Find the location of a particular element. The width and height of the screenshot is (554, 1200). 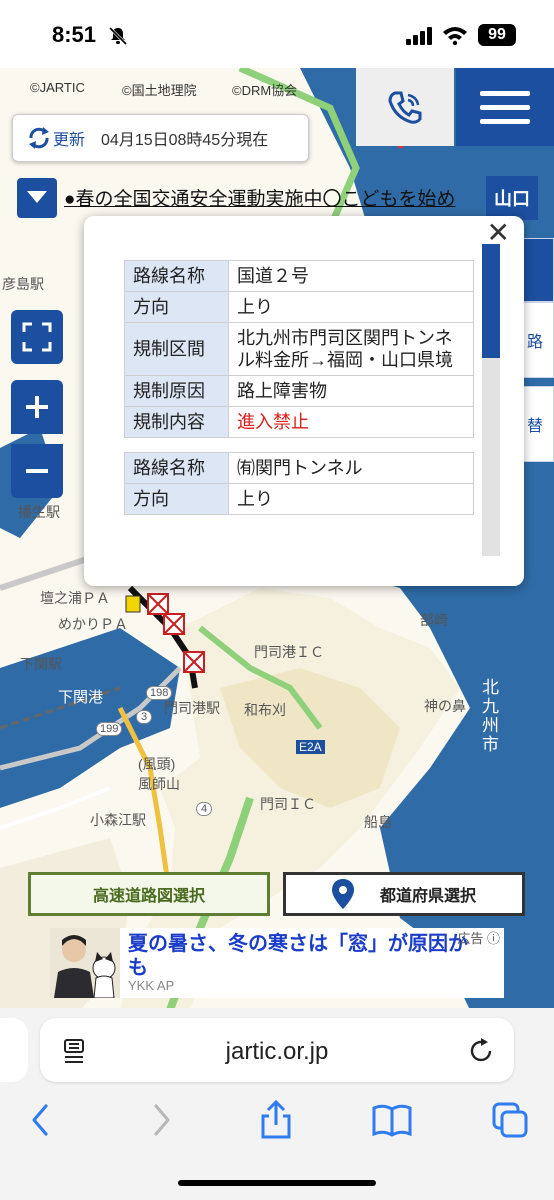

browser-address-area: jartic.or.jp is located at coordinates (277, 1049).